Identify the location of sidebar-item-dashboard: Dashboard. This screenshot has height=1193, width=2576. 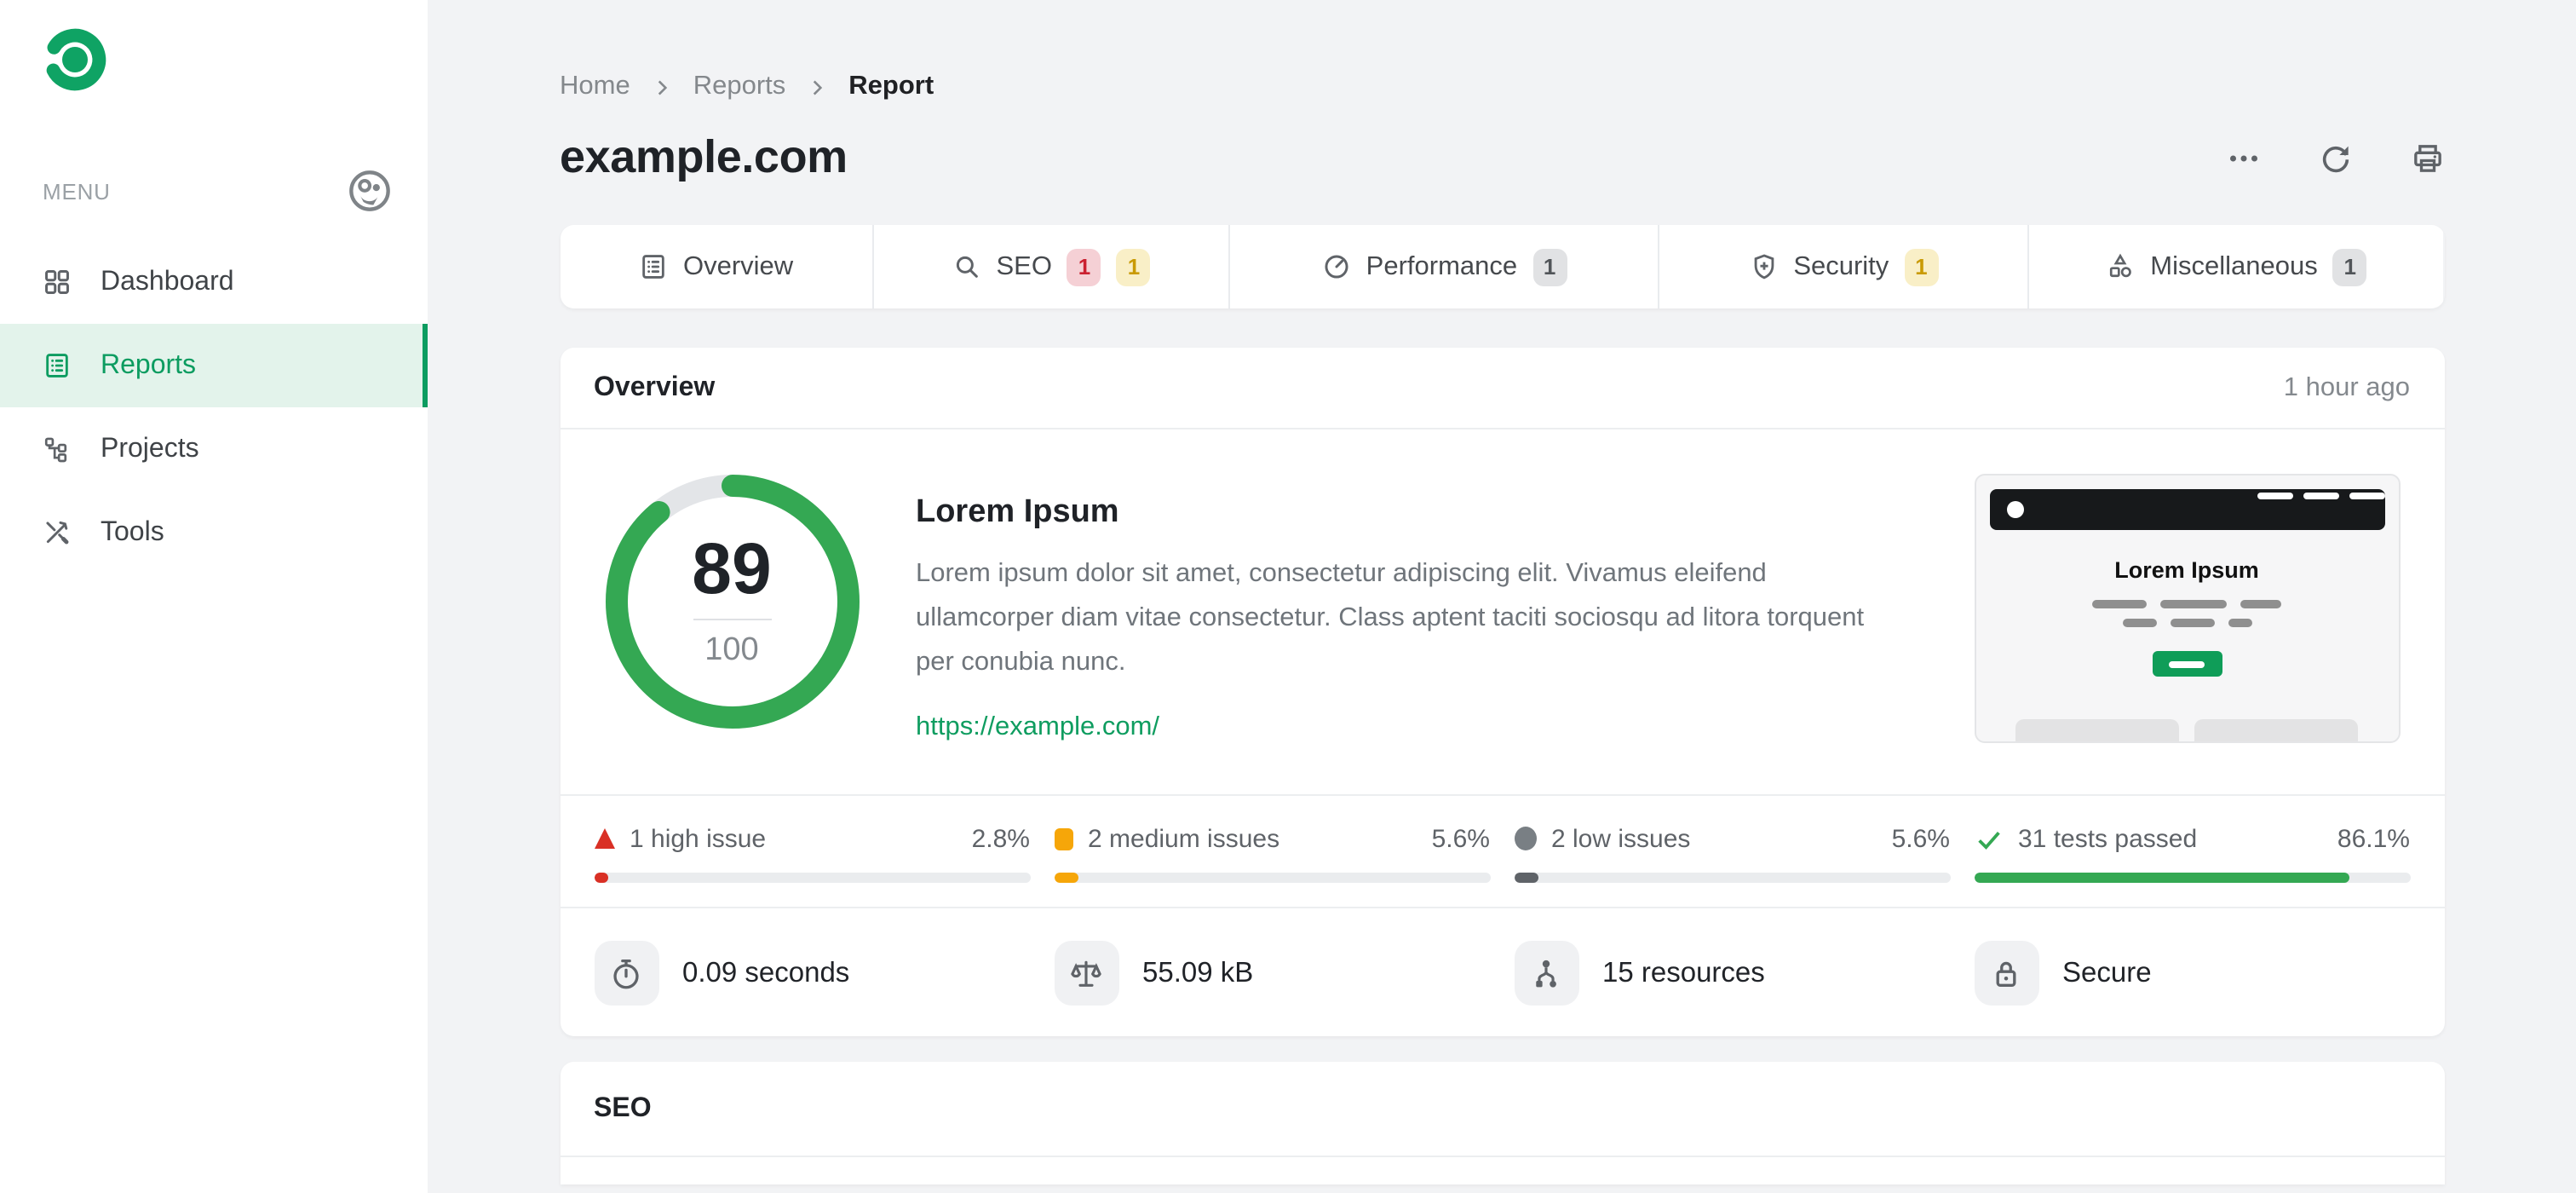
(214, 282).